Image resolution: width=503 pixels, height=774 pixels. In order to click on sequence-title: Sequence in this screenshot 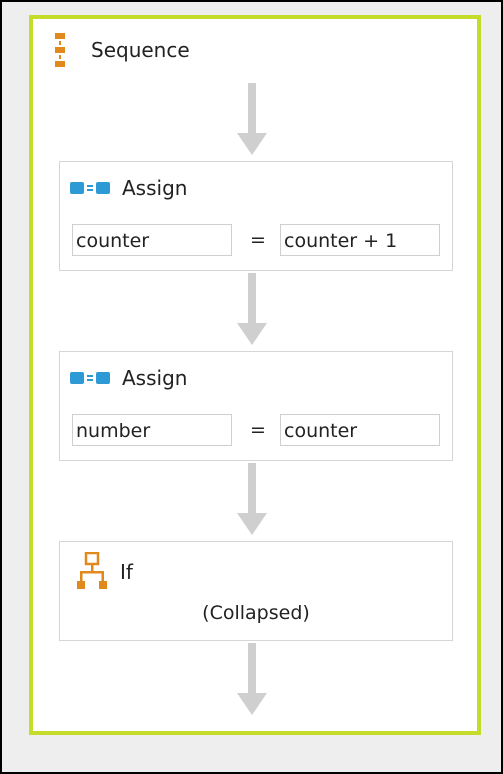, I will do `click(140, 50)`.